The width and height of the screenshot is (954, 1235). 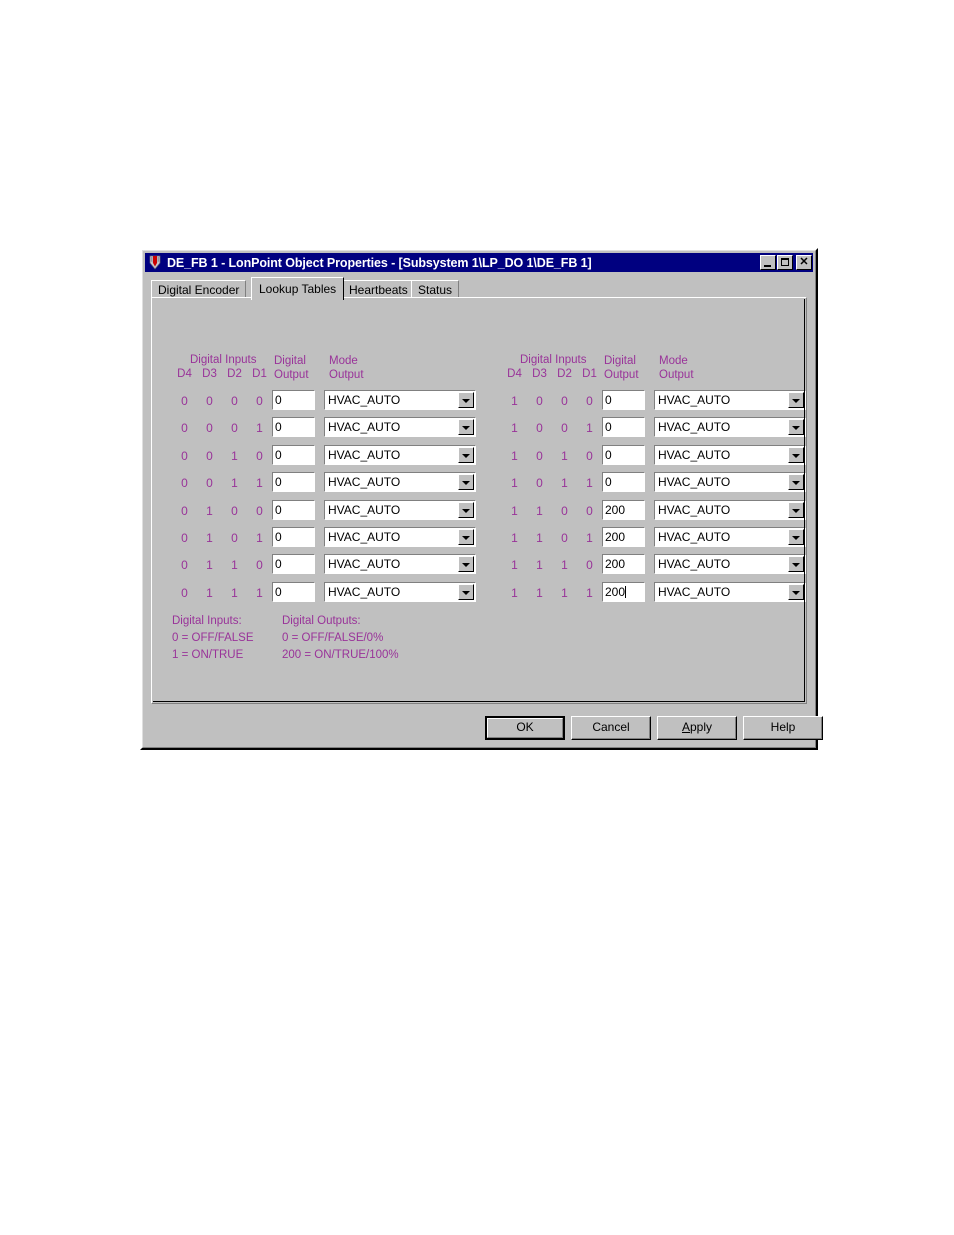 What do you see at coordinates (321, 621) in the screenshot?
I see `legend-outputs-title: Digital Outputs:` at bounding box center [321, 621].